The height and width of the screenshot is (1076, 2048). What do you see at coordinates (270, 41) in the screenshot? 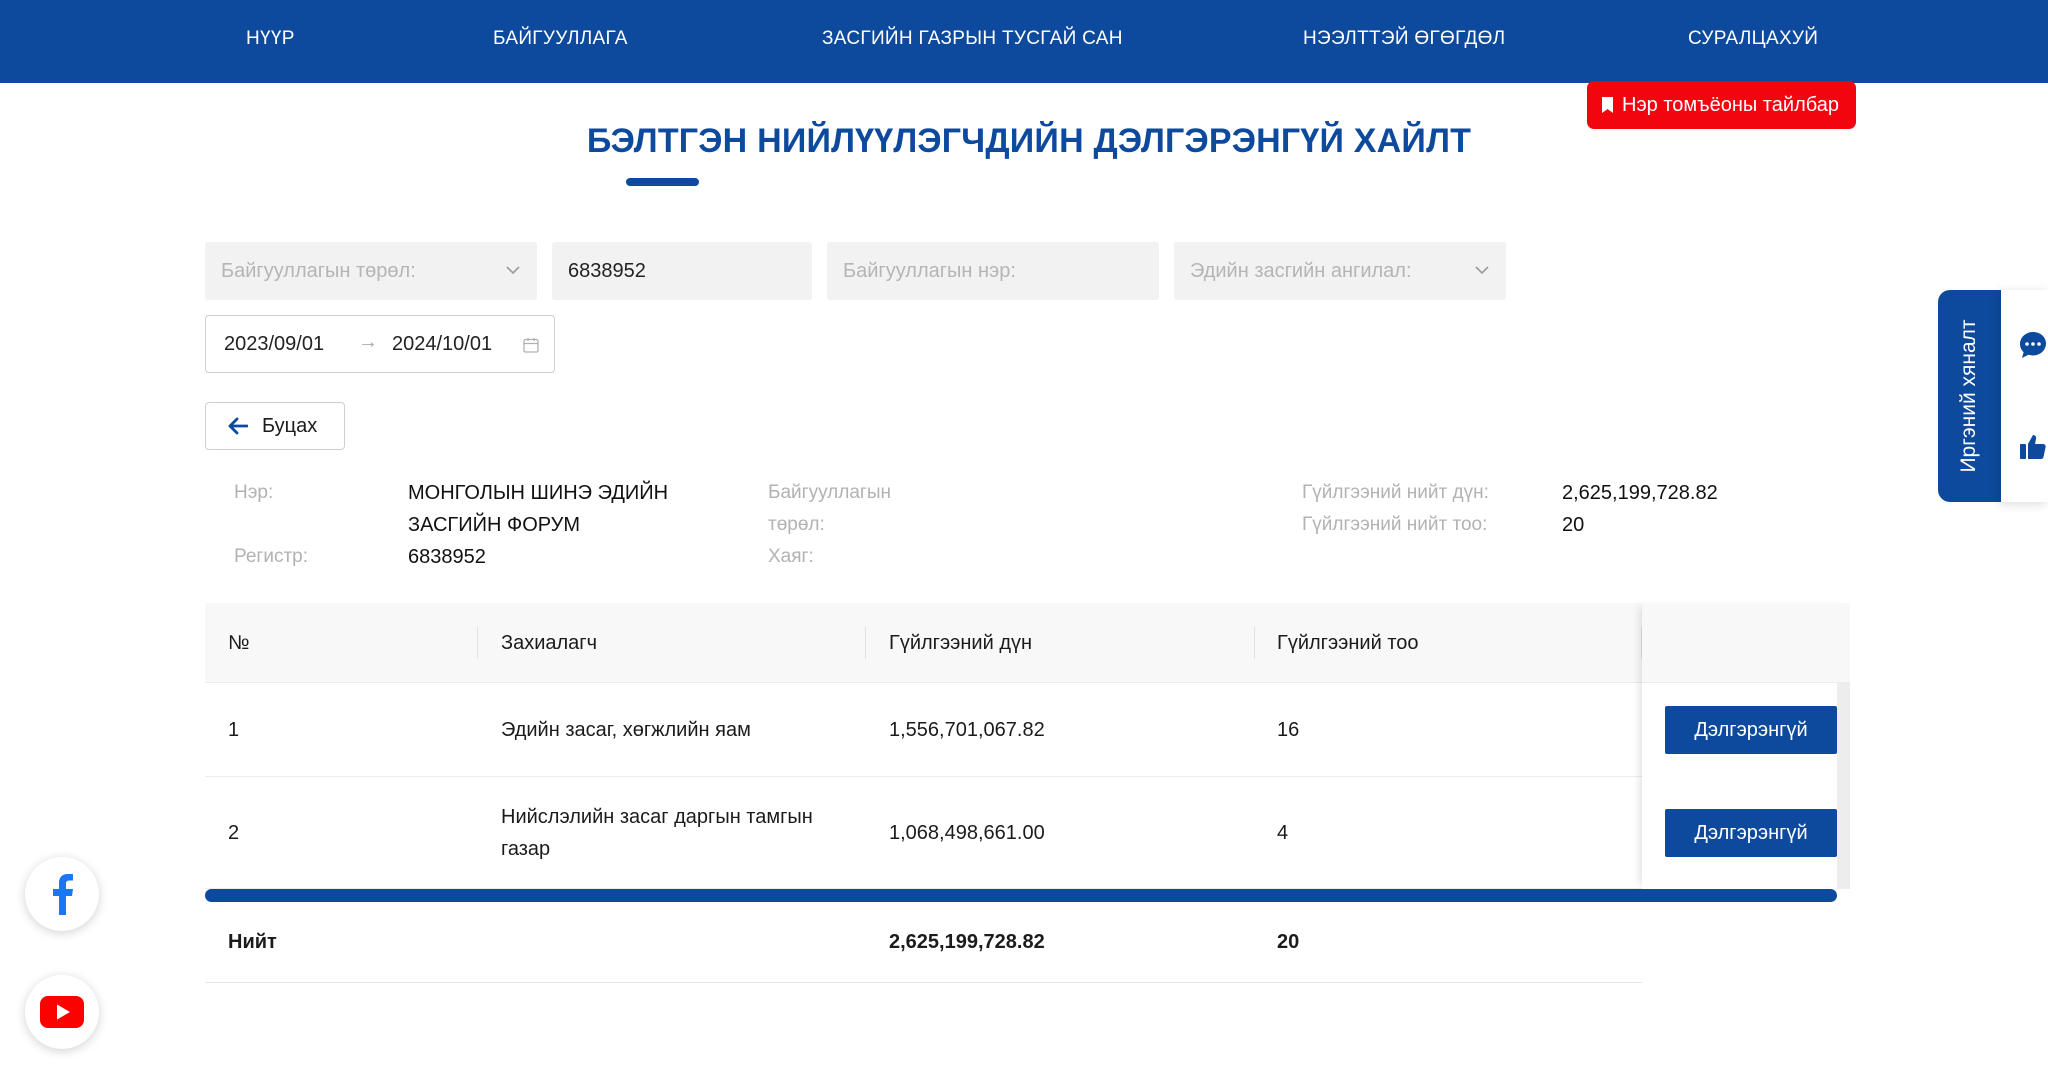
I see `nav-item-home: НҮҮР` at bounding box center [270, 41].